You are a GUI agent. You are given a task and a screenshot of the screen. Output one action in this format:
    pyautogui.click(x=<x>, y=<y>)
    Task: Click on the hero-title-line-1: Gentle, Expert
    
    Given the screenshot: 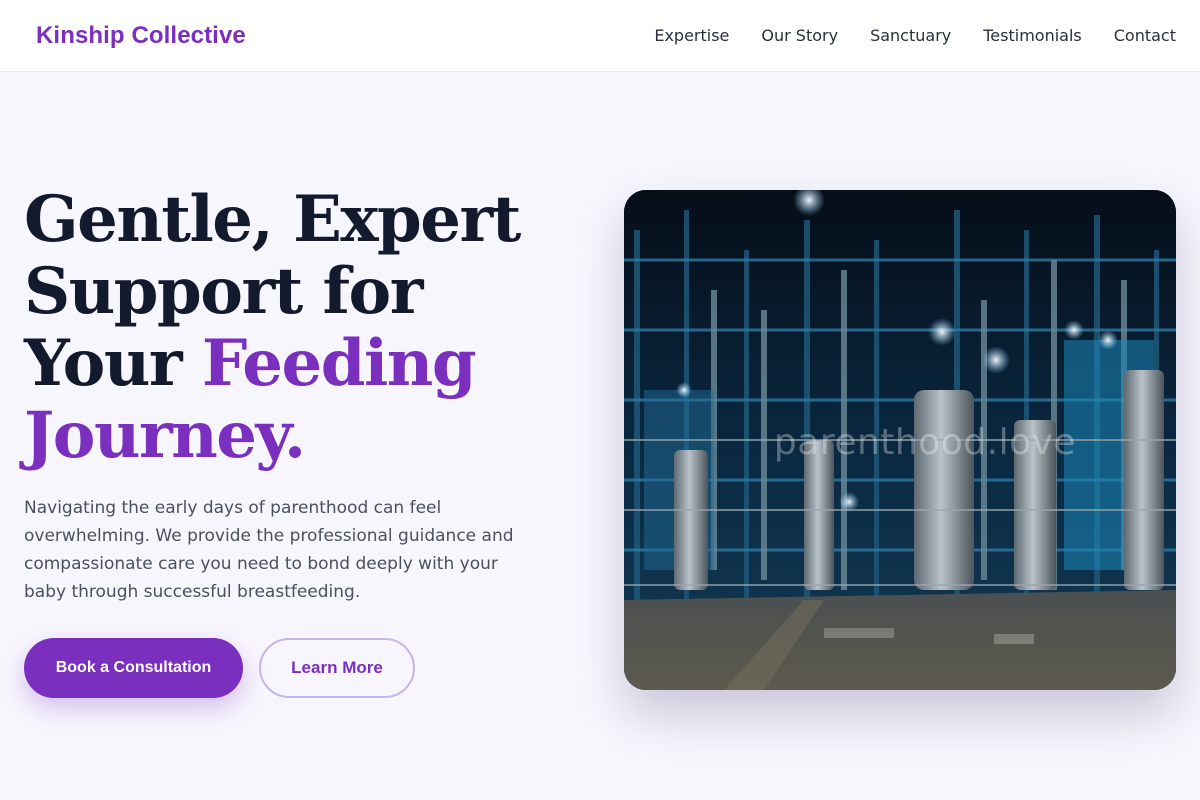 What is the action you would take?
    pyautogui.click(x=272, y=219)
    